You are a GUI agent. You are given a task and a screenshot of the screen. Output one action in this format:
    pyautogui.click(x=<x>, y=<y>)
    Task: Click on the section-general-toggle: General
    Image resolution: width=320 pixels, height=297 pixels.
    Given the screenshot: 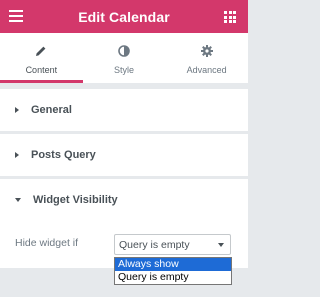 What is the action you would take?
    pyautogui.click(x=124, y=110)
    